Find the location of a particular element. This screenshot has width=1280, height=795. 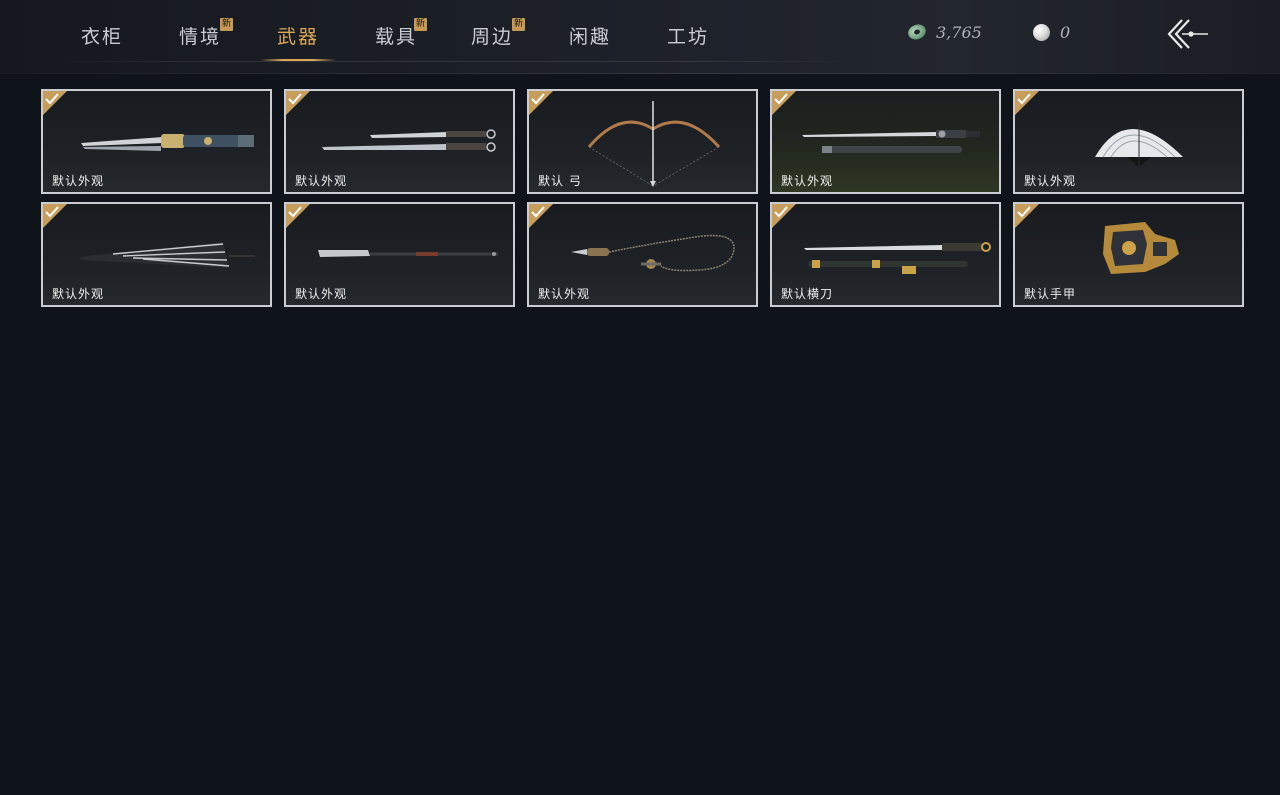

tab-leisure: 闲趣 is located at coordinates (590, 35).